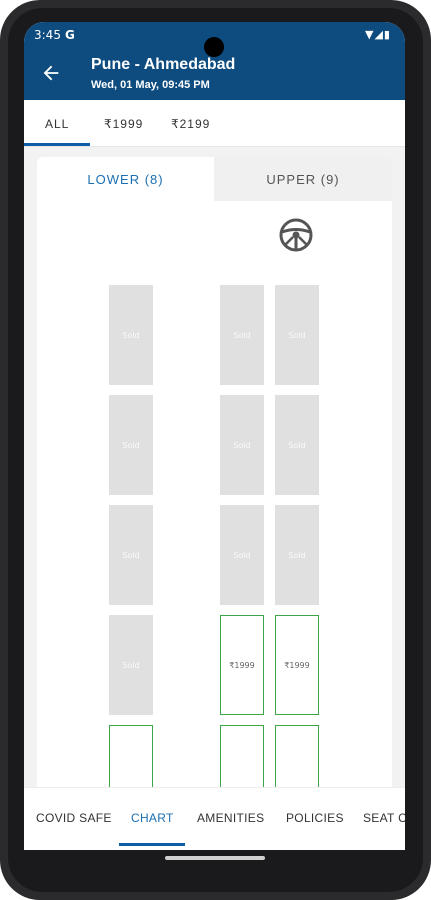  What do you see at coordinates (384, 818) in the screenshot?
I see `tab-seat: SEAT C` at bounding box center [384, 818].